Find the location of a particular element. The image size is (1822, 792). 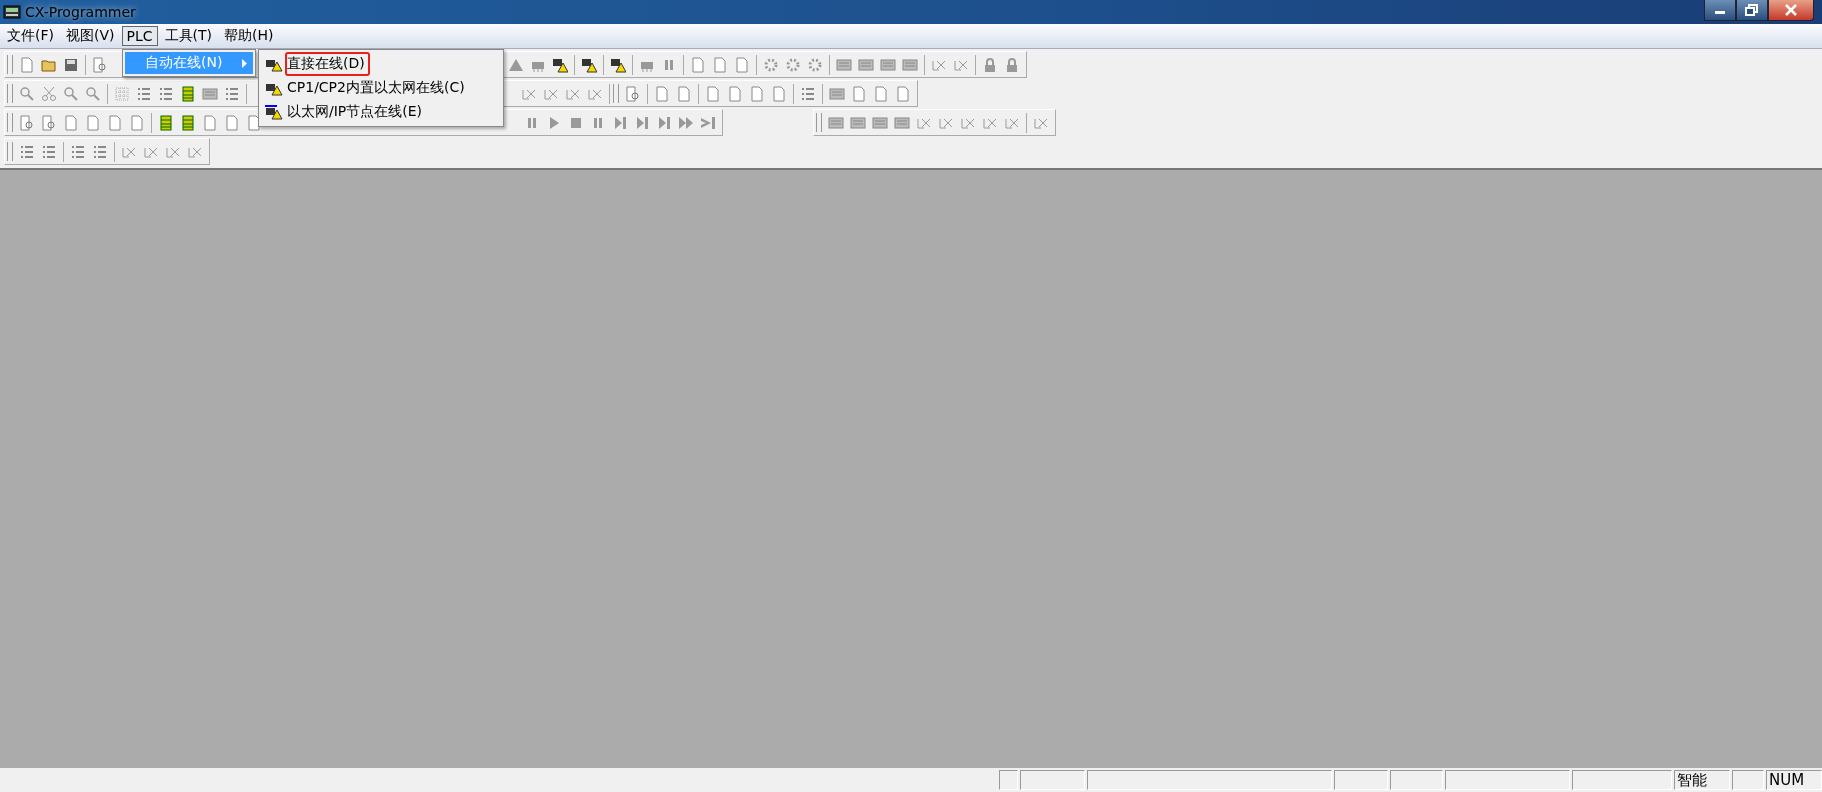

menu-item: 文件(F) is located at coordinates (30, 36).